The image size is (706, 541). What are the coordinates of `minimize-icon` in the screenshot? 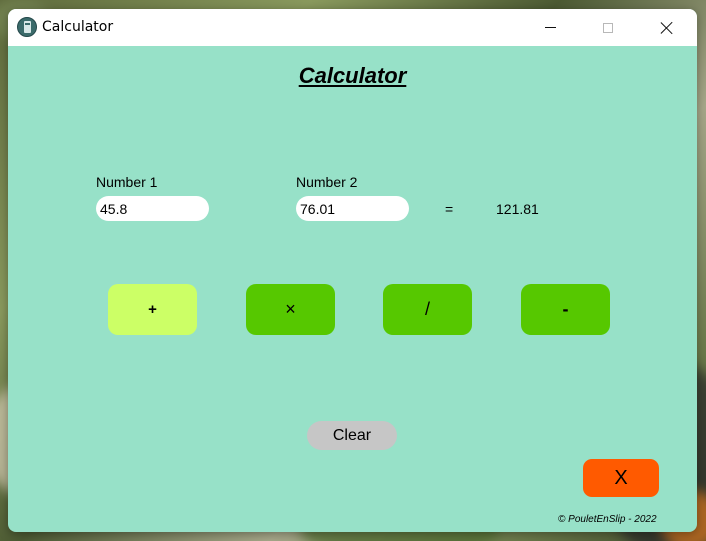 It's located at (550, 27).